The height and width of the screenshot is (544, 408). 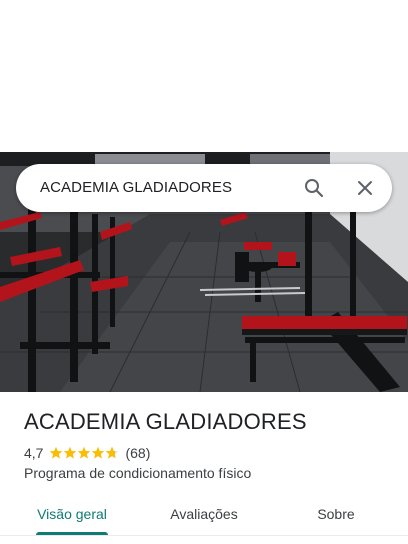 I want to click on tab-divider, so click(x=204, y=535).